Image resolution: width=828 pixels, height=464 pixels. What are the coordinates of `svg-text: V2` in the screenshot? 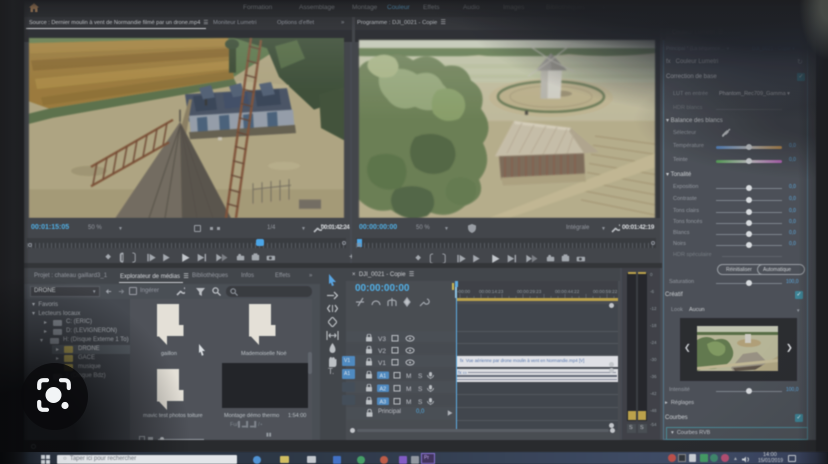 It's located at (382, 351).